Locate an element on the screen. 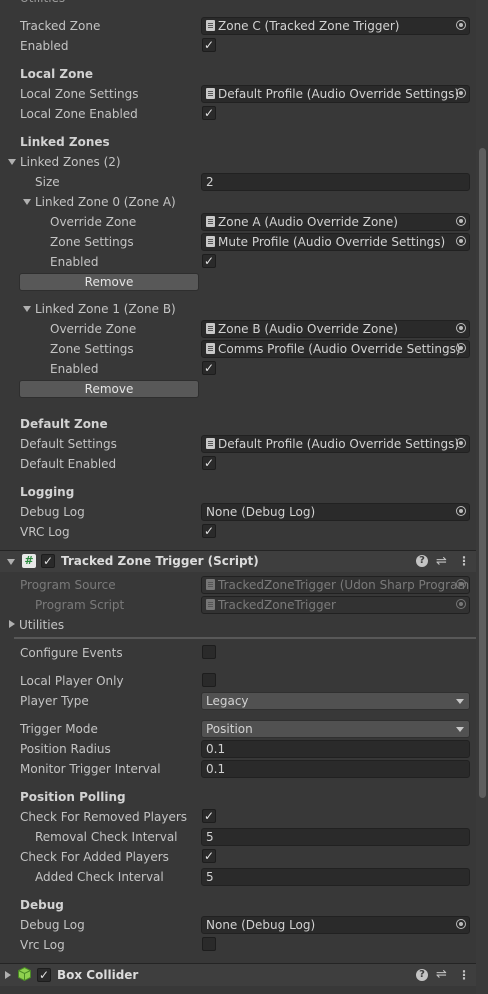 This screenshot has width=488, height=994. program-source-field: TrackedZoneTrigger (Udon Sharp Program is located at coordinates (335, 585).